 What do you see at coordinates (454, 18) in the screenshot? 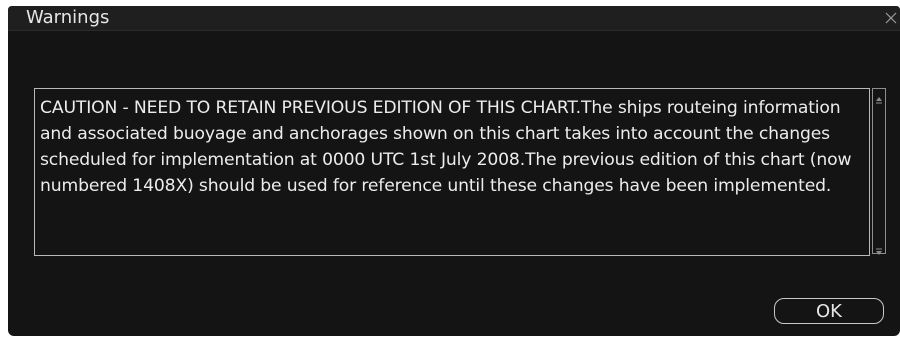
I see `dialog-titlebar: Warnings` at bounding box center [454, 18].